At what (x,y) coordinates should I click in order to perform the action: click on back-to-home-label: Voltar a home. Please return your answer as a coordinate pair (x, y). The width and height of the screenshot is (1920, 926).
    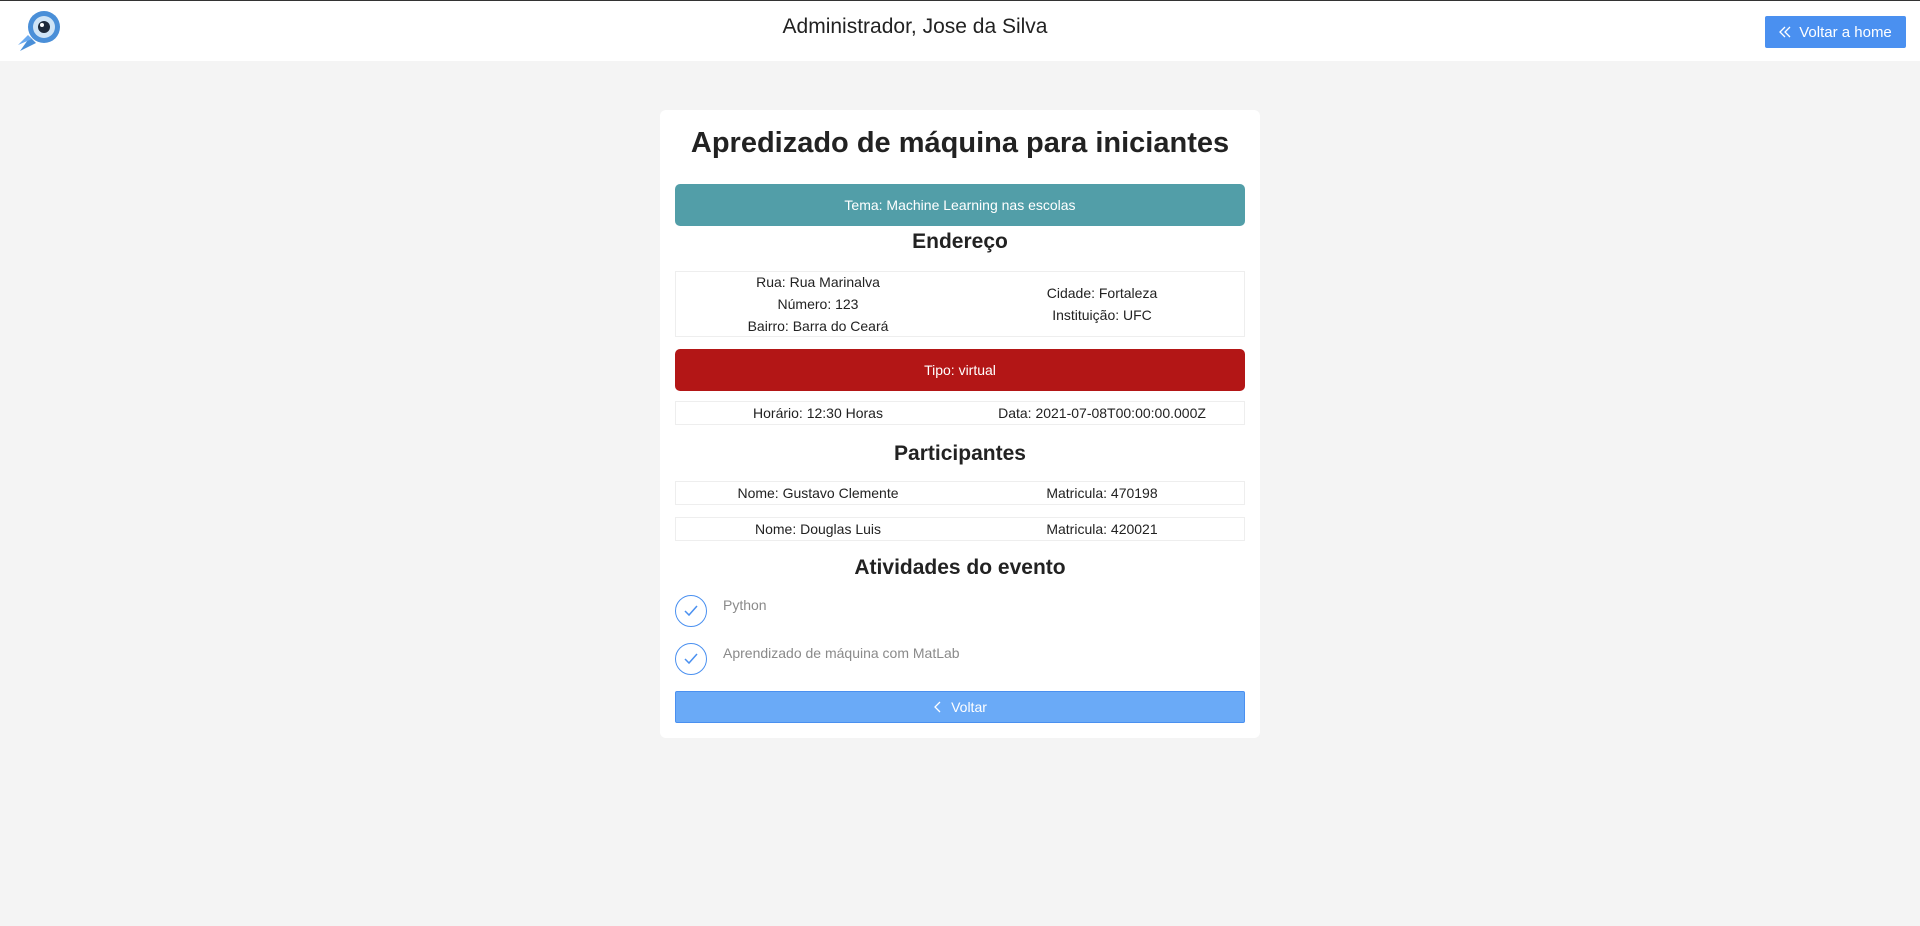
    Looking at the image, I should click on (1845, 32).